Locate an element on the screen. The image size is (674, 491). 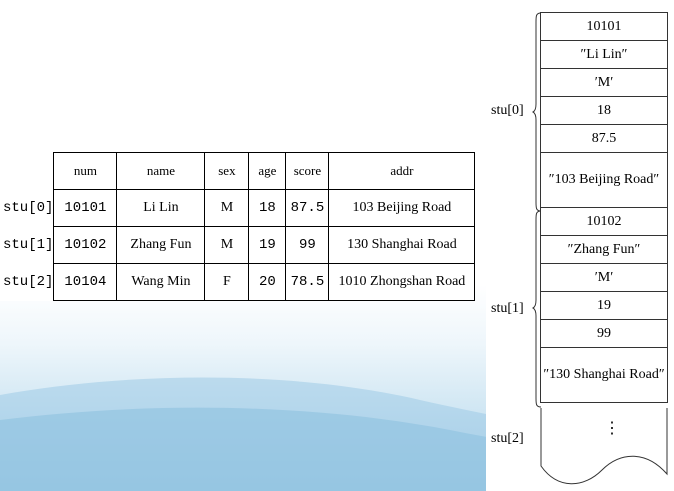
header-score: score is located at coordinates (307, 171).